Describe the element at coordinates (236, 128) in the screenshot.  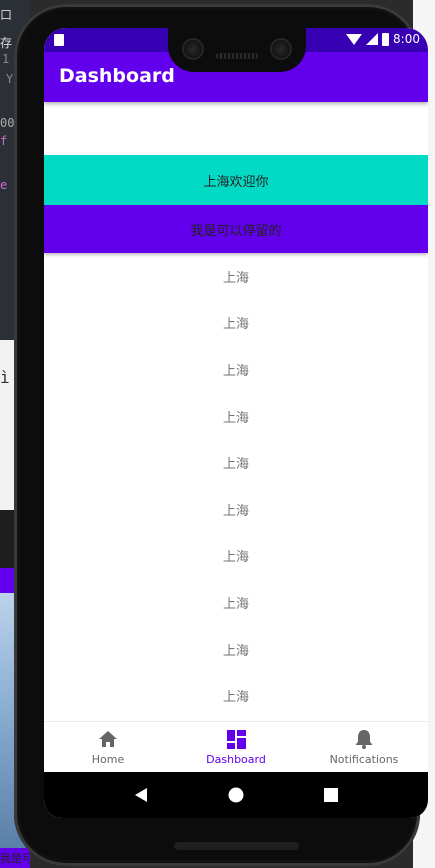
I see `header-spacer` at that location.